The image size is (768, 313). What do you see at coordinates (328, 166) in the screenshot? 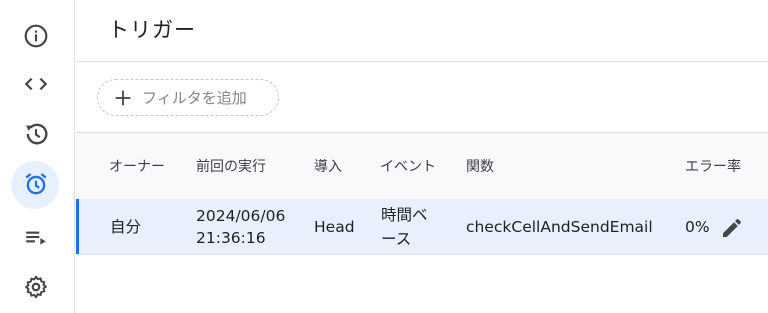
I see `column-header-deployment: 導入` at bounding box center [328, 166].